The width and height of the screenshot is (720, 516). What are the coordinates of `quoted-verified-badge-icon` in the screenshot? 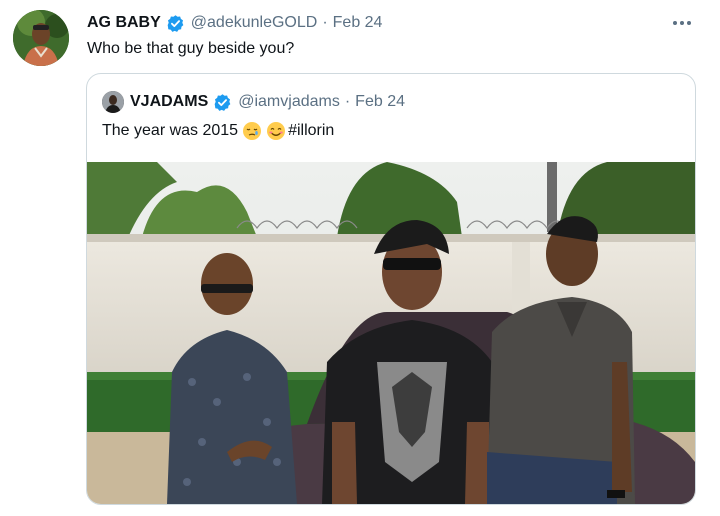 It's located at (222, 102).